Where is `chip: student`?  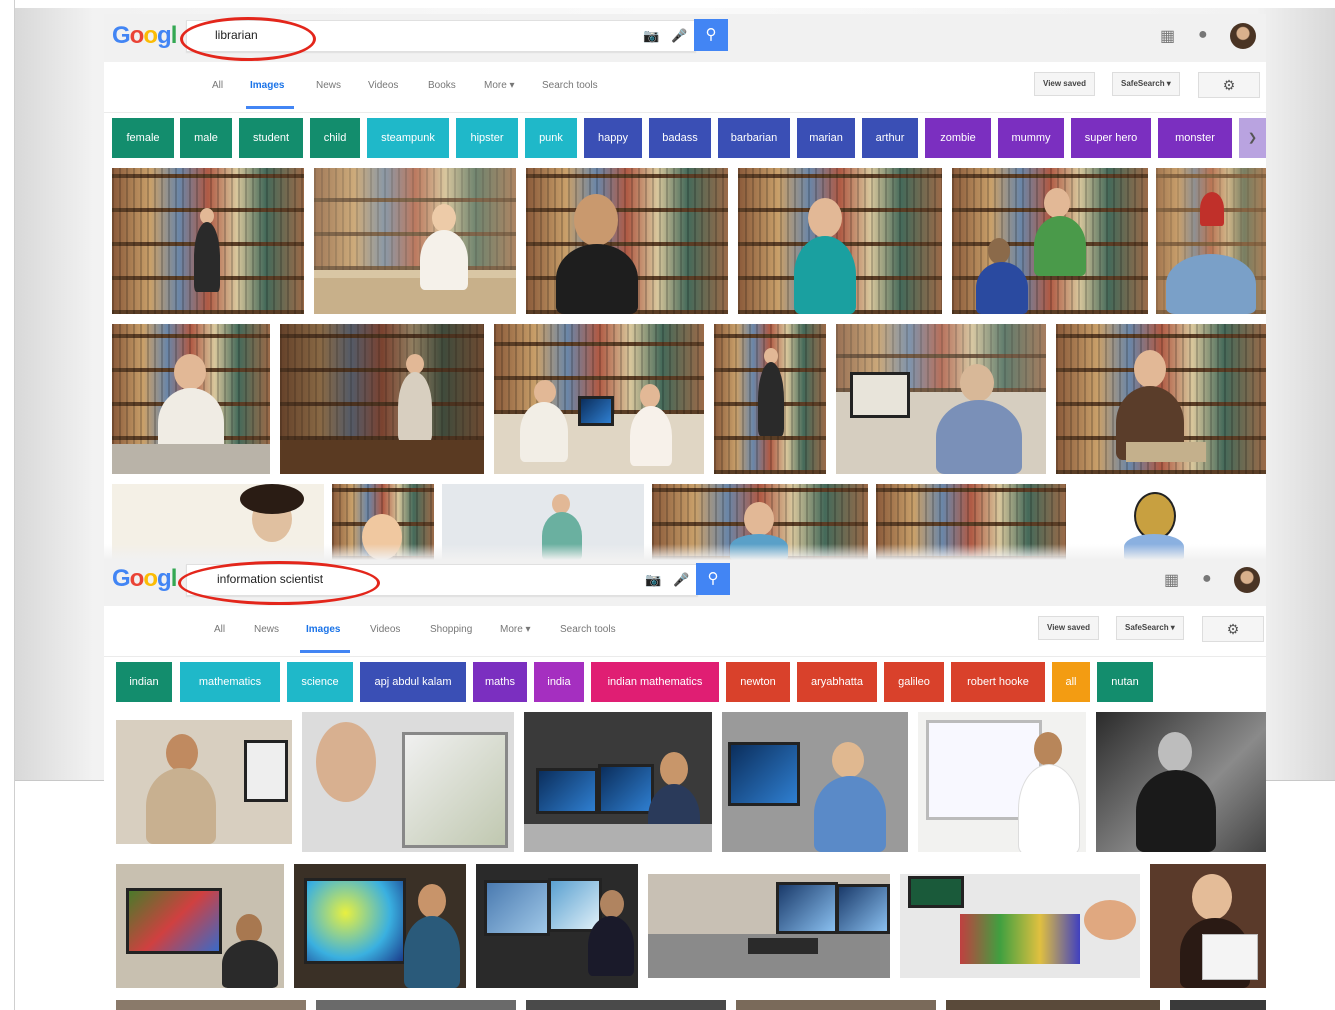 chip: student is located at coordinates (271, 138).